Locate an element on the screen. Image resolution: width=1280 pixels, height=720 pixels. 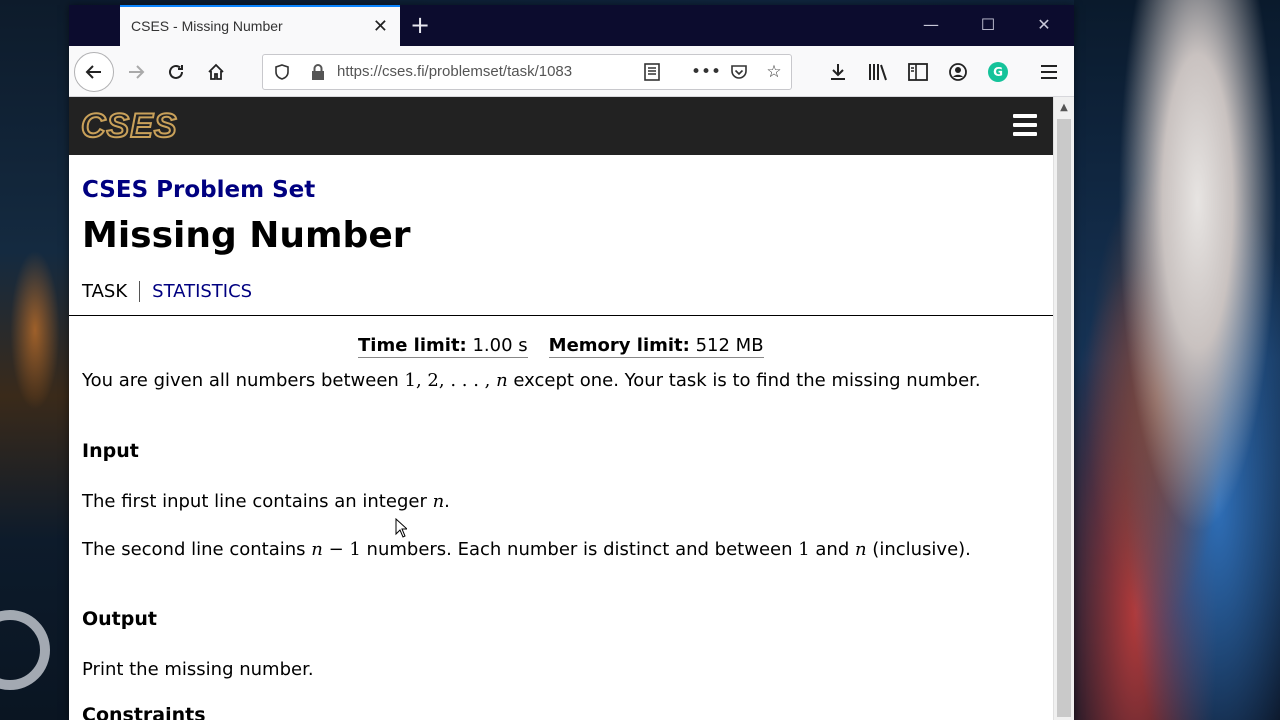
star-icon: ☆ is located at coordinates (774, 72).